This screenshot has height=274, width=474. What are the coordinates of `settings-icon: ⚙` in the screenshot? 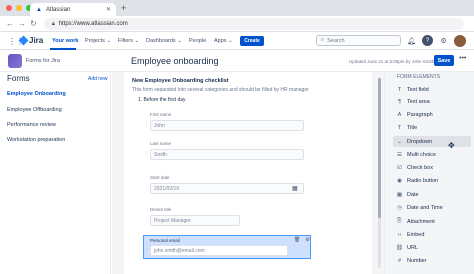 It's located at (443, 40).